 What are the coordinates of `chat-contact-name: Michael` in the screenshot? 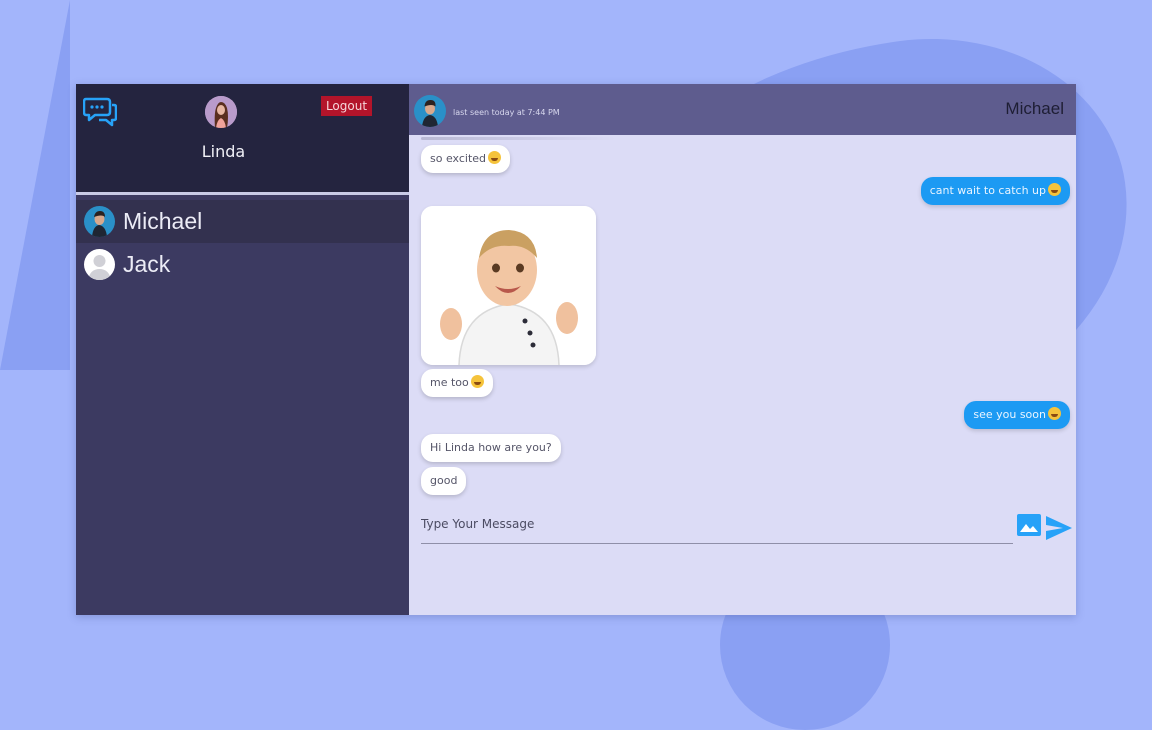 It's located at (1034, 108).